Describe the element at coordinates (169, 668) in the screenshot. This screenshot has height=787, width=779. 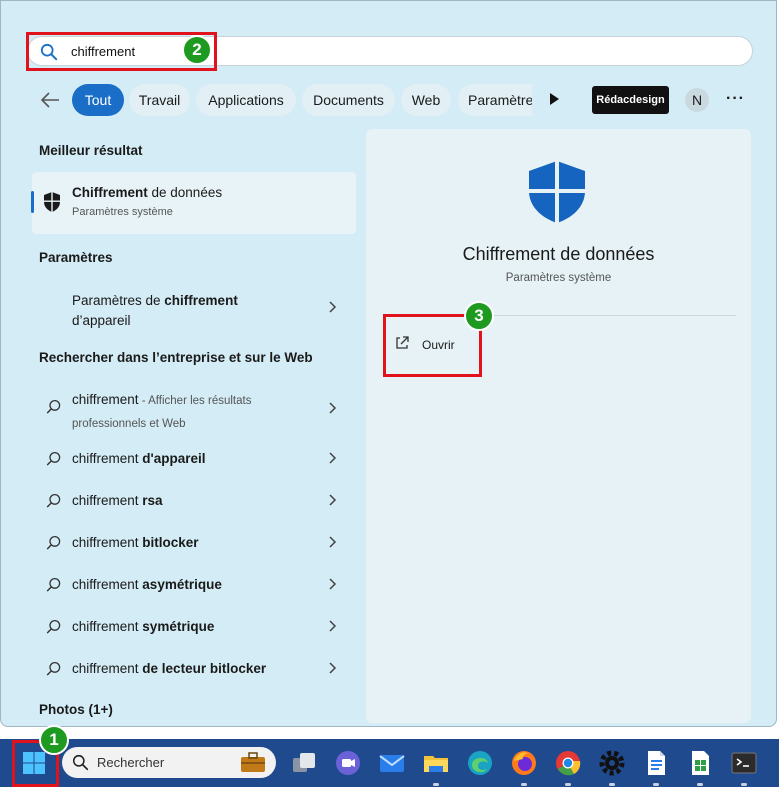
I see `web-suggestion-label: chiffrement de lecteur bitlocker` at that location.